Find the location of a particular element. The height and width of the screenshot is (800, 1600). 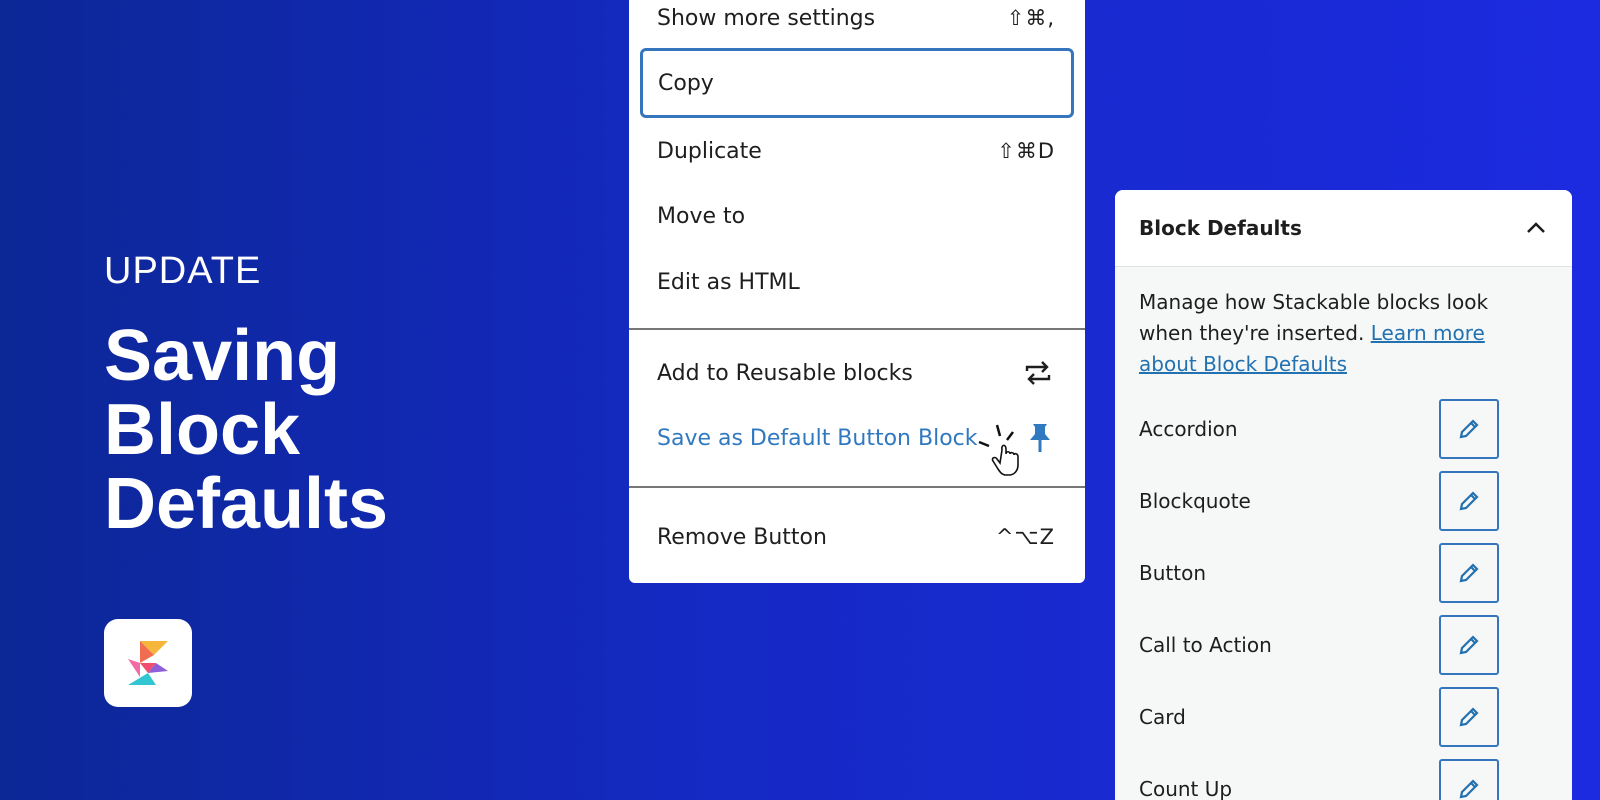

stackable-logo-icon is located at coordinates (148, 663).